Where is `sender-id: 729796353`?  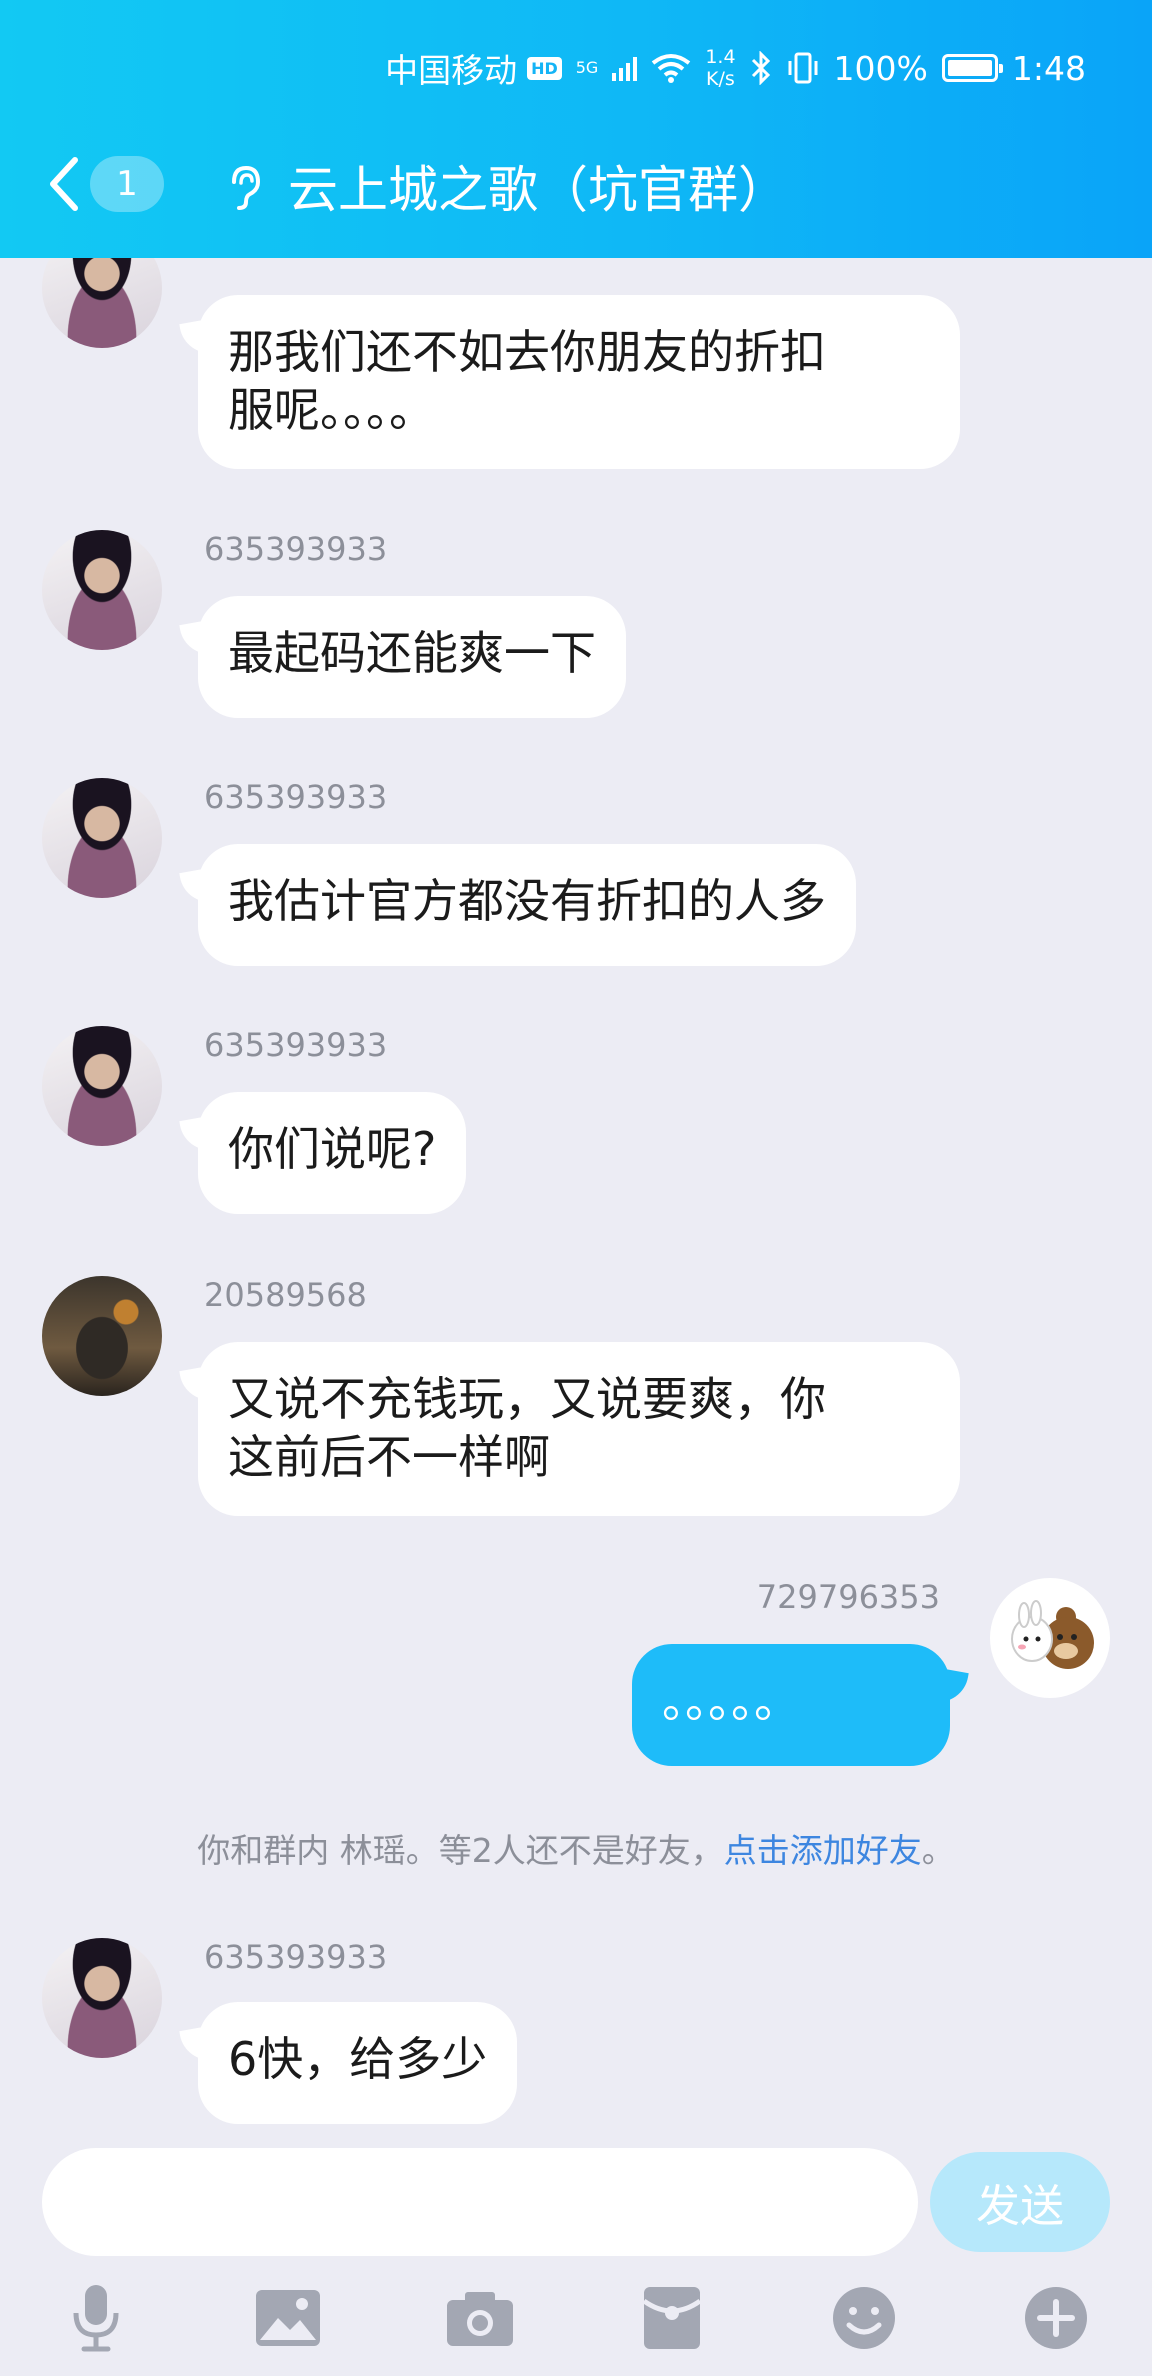
sender-id: 729796353 is located at coordinates (848, 1597).